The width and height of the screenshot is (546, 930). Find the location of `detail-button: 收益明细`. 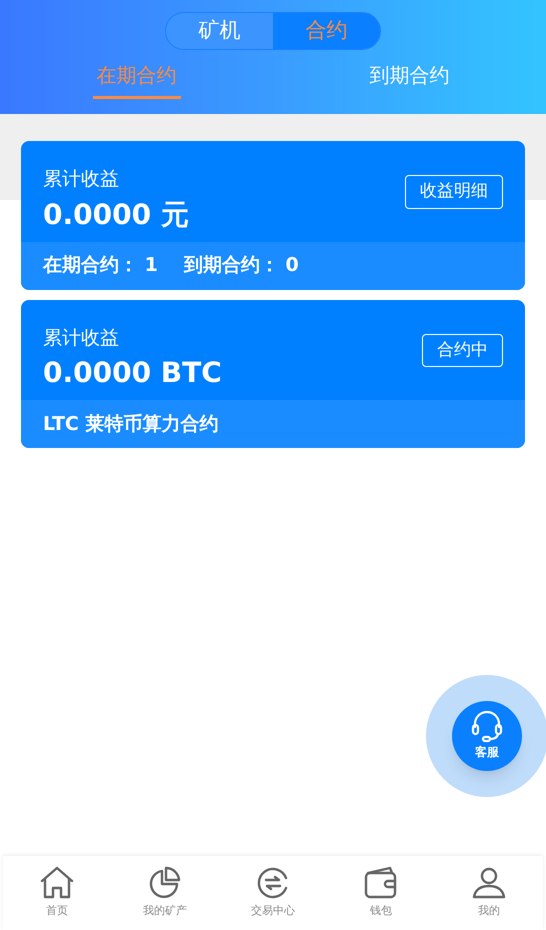

detail-button: 收益明细 is located at coordinates (454, 191).